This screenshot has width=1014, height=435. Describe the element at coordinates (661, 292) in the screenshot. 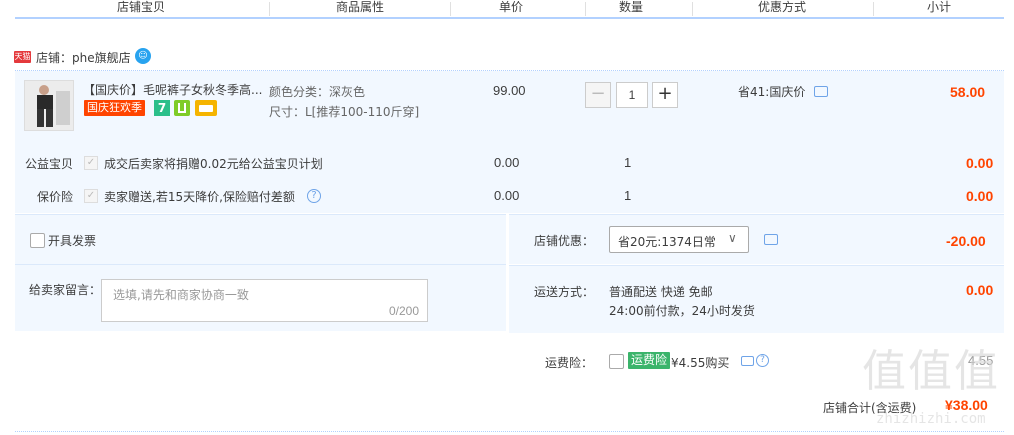

I see `shipping-method: 普通配送 快递 免邮` at that location.